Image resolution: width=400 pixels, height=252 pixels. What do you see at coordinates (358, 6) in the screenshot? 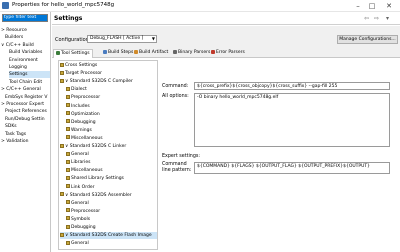
I see `minimize-button: –` at bounding box center [358, 6].